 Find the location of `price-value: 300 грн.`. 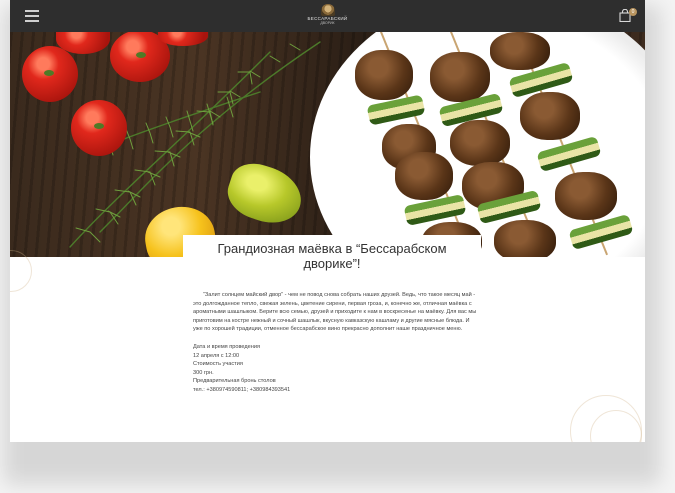

price-value: 300 грн. is located at coordinates (203, 372).